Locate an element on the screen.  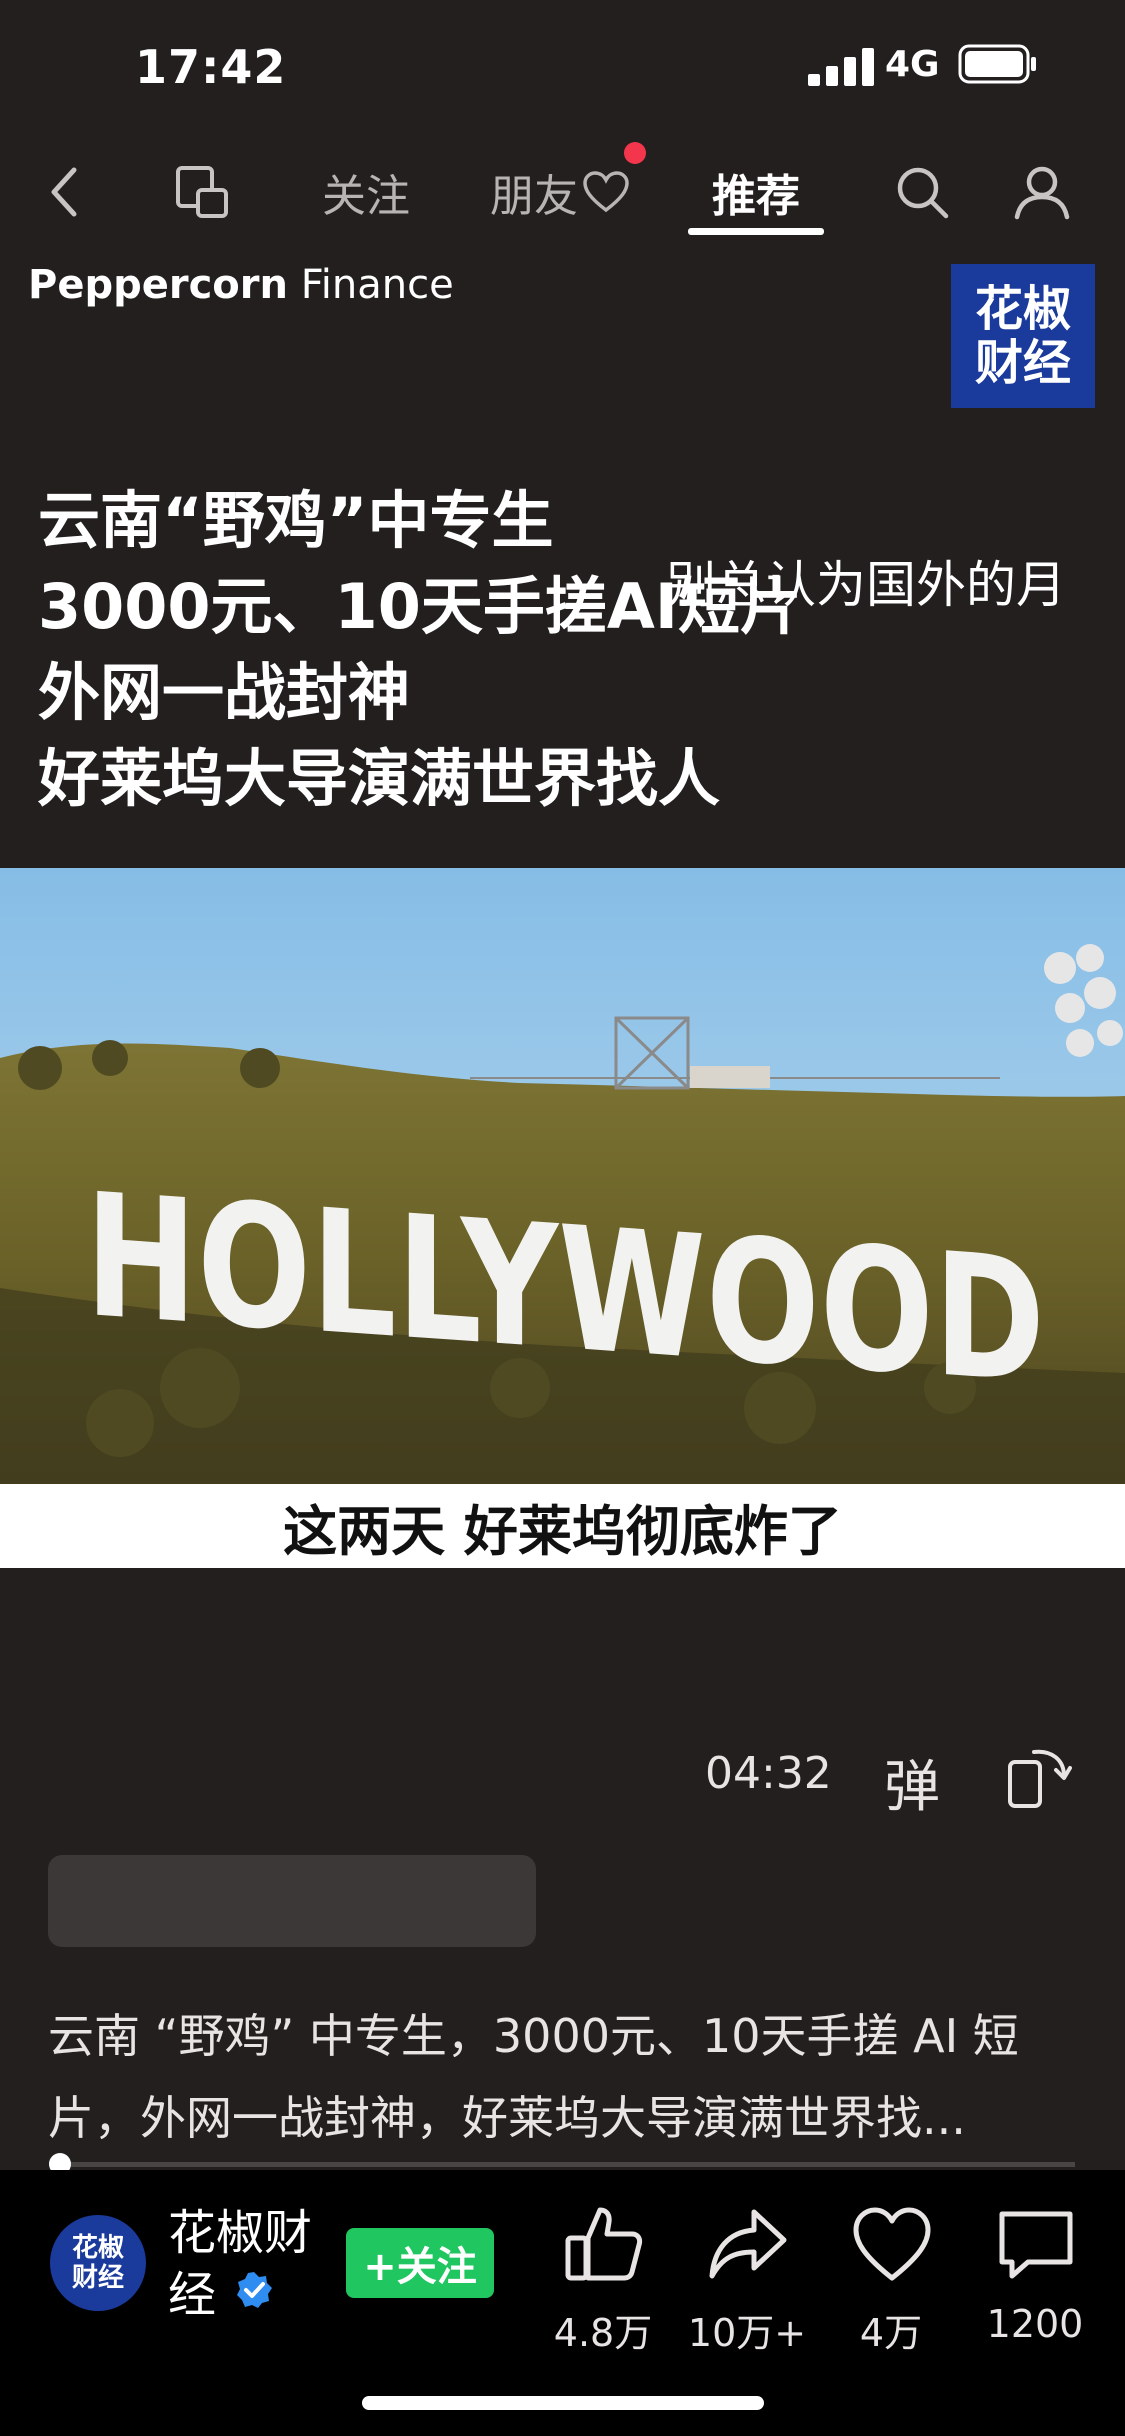
channel-logo: 花椒 财经 is located at coordinates (1023, 336).